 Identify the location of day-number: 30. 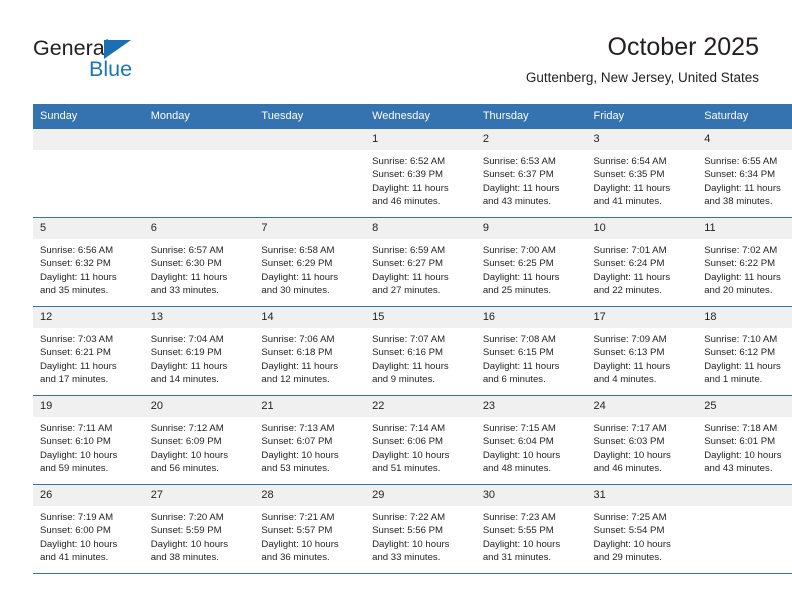
(531, 495).